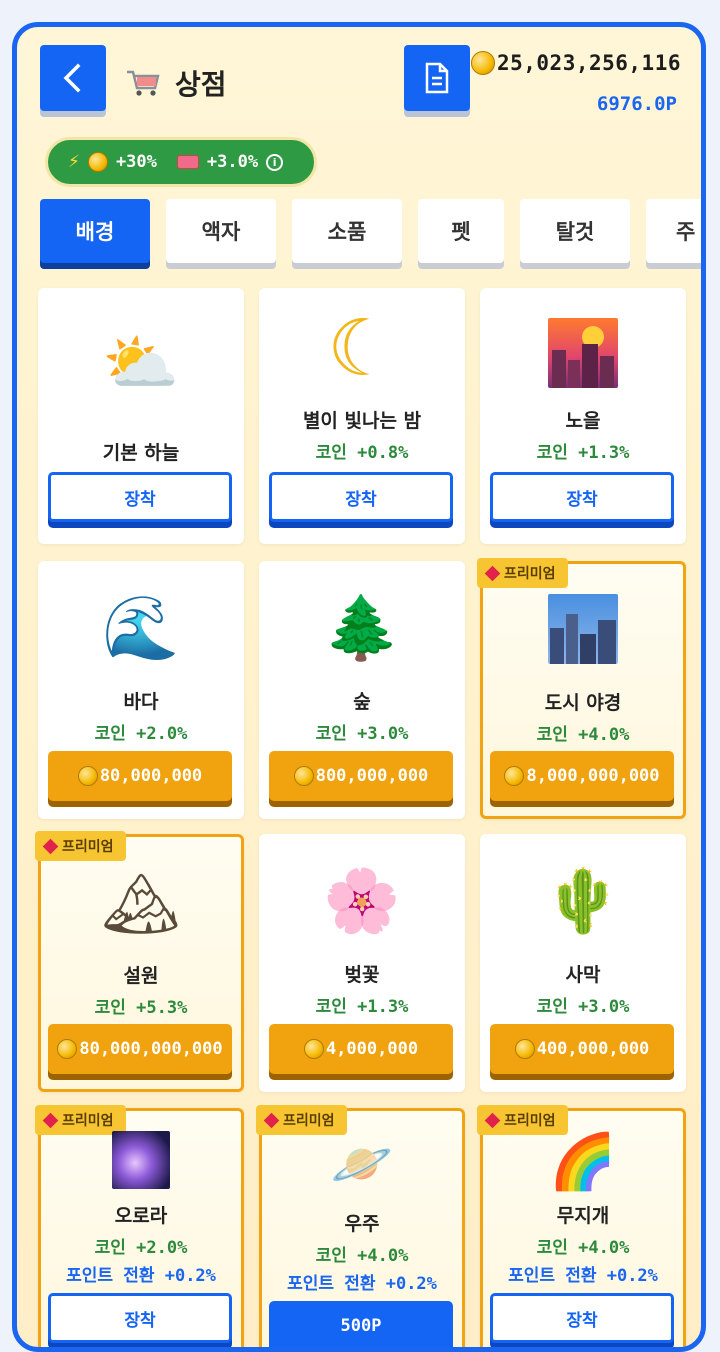 Image resolution: width=720 pixels, height=1352 pixels. Describe the element at coordinates (362, 963) in the screenshot. I see `item-card: 🌸 벚꽃 코인 +1.3% 4,000,000` at that location.